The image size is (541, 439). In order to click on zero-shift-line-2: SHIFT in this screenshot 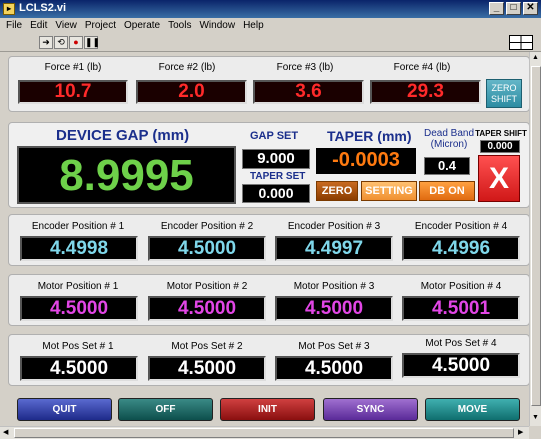, I will do `click(504, 99)`.